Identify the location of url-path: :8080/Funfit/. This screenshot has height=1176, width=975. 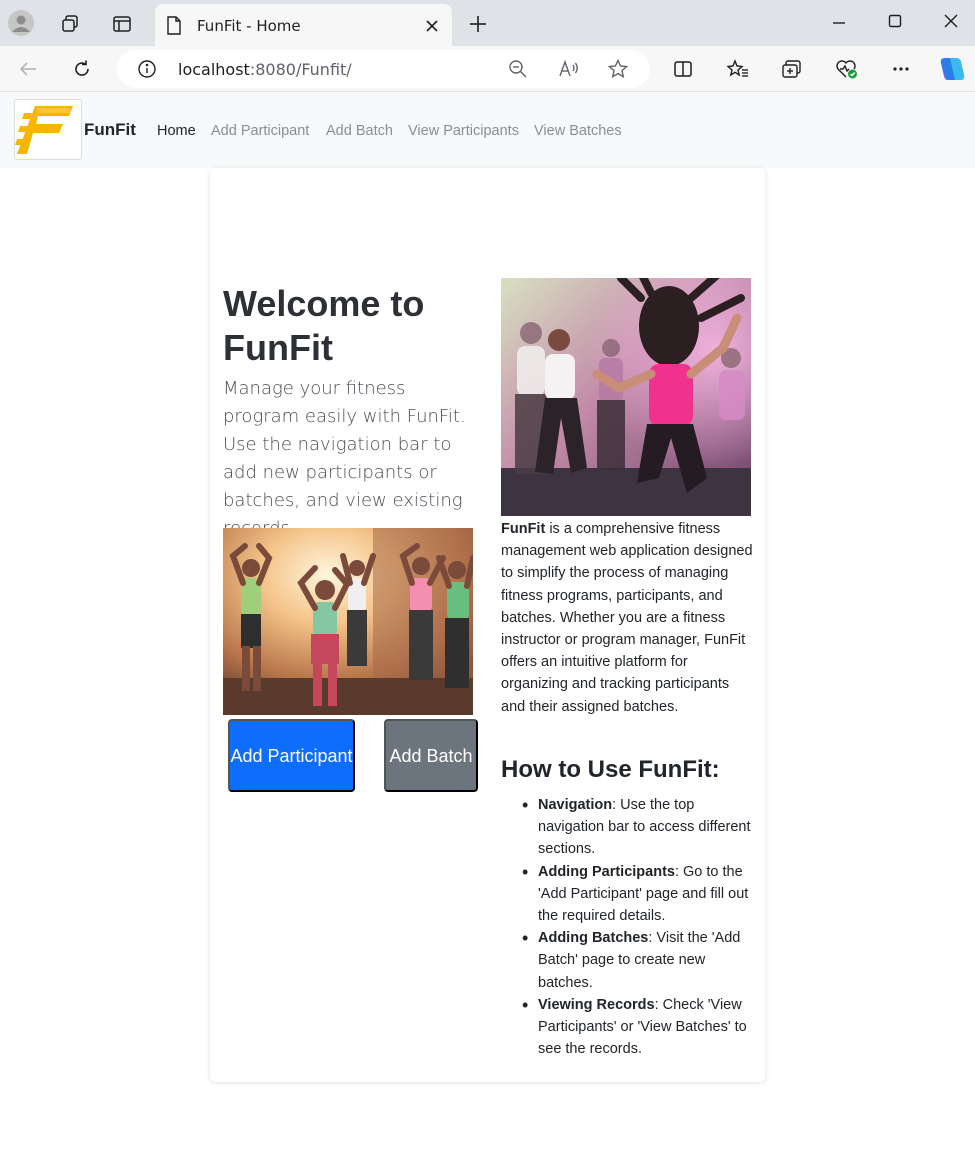
(300, 69).